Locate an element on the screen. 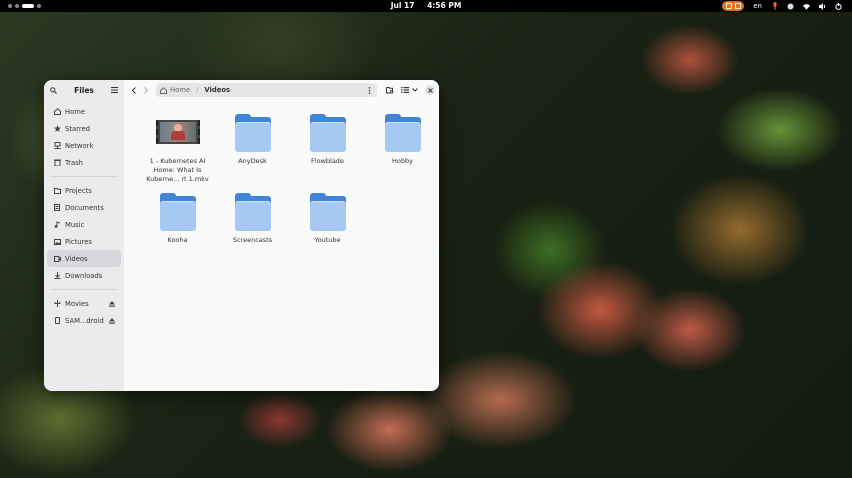 The height and width of the screenshot is (478, 852). sidebar-item-music: Music is located at coordinates (84, 224).